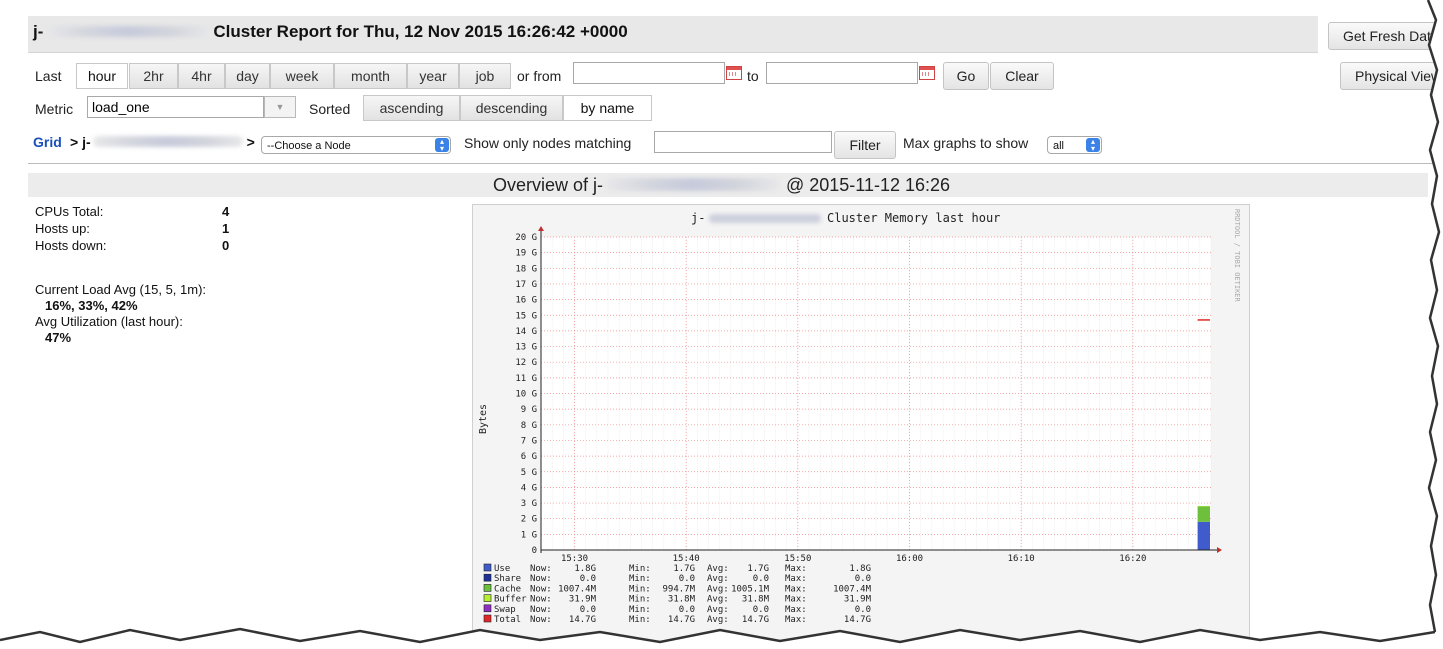  What do you see at coordinates (485, 76) in the screenshot?
I see `range-tab-job: job` at bounding box center [485, 76].